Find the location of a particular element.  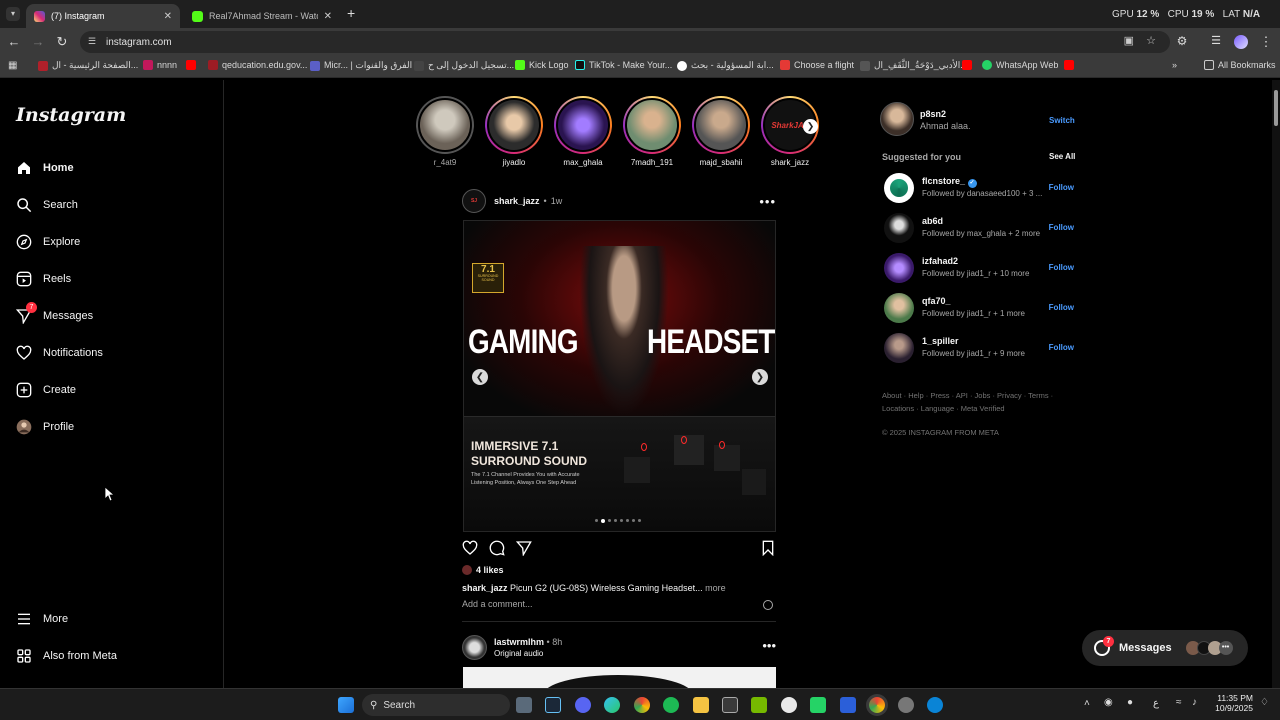

suggestion-username: 1_spiller is located at coordinates (940, 341).